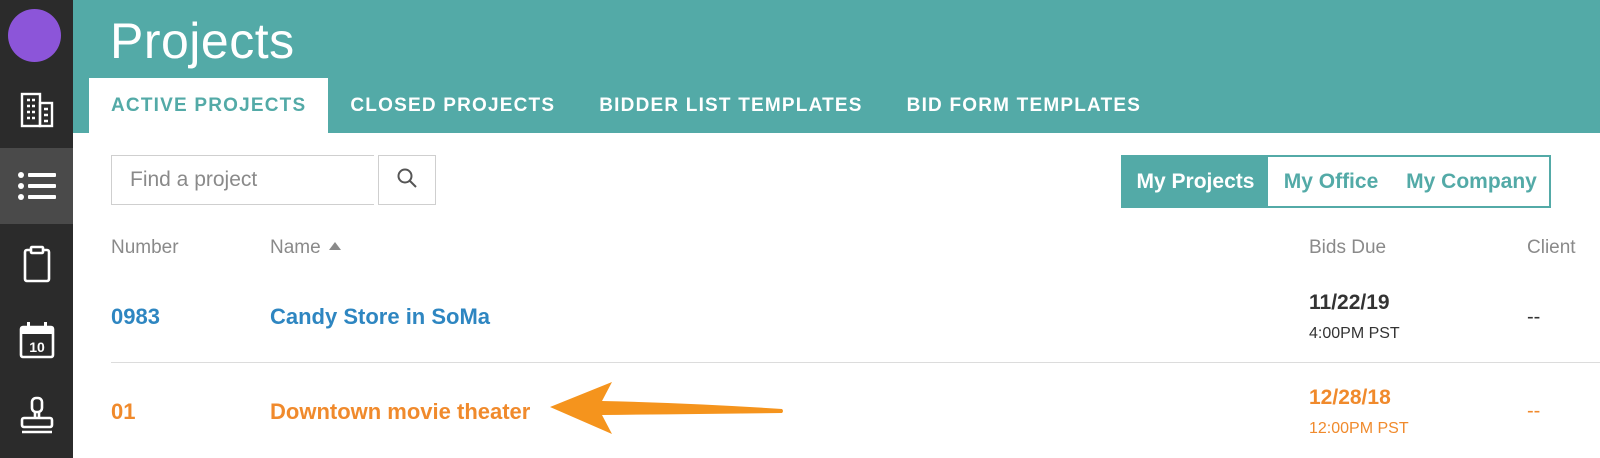 The width and height of the screenshot is (1600, 458). Describe the element at coordinates (1195, 181) in the screenshot. I see `filter-my-projects: My Projects` at that location.